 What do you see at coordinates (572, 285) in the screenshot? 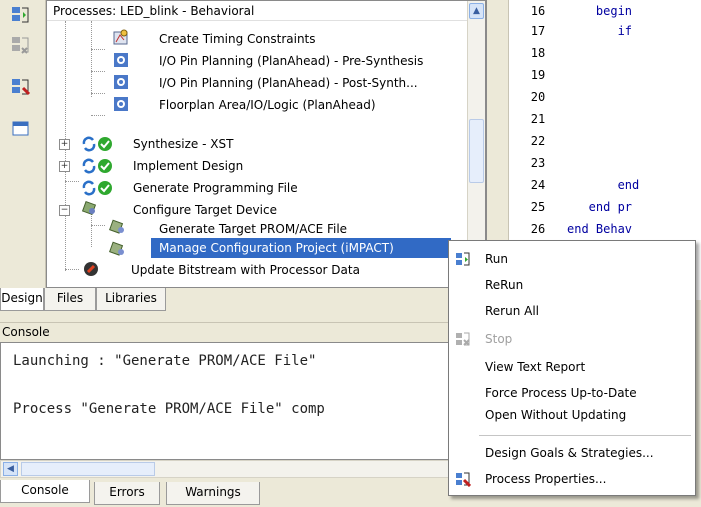
I see `menu-item-rerun: ReRun` at bounding box center [572, 285].